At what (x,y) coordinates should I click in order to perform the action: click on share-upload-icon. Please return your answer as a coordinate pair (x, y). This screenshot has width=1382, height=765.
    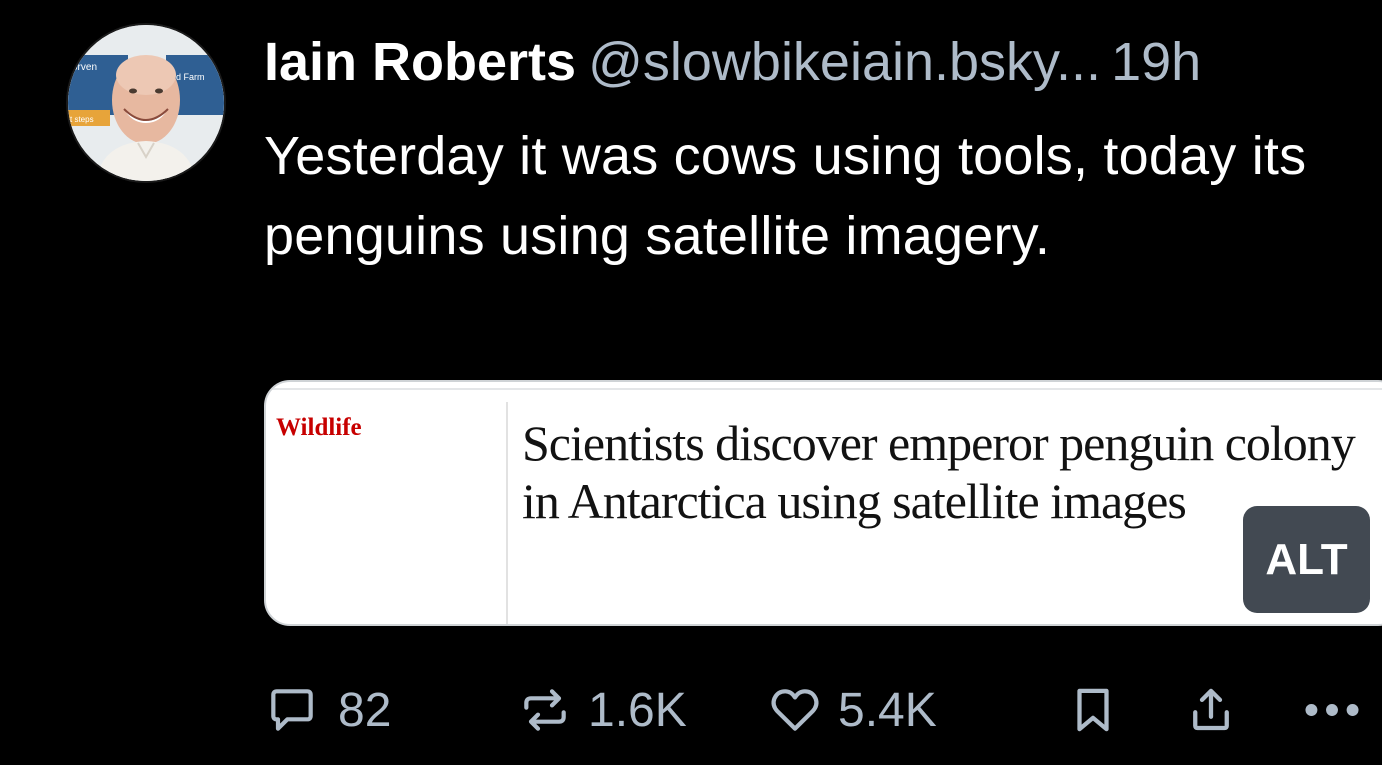
    Looking at the image, I should click on (1211, 709).